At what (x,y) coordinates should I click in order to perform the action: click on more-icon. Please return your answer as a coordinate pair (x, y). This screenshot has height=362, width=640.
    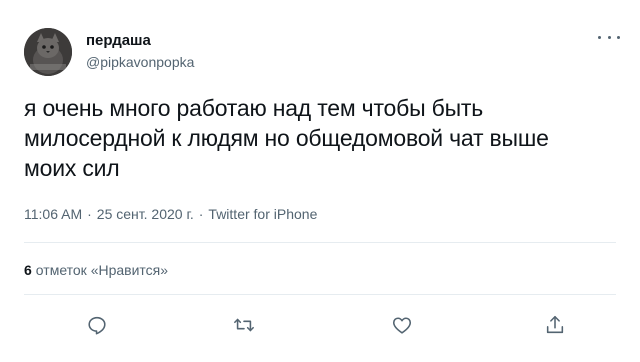
    Looking at the image, I should click on (609, 37).